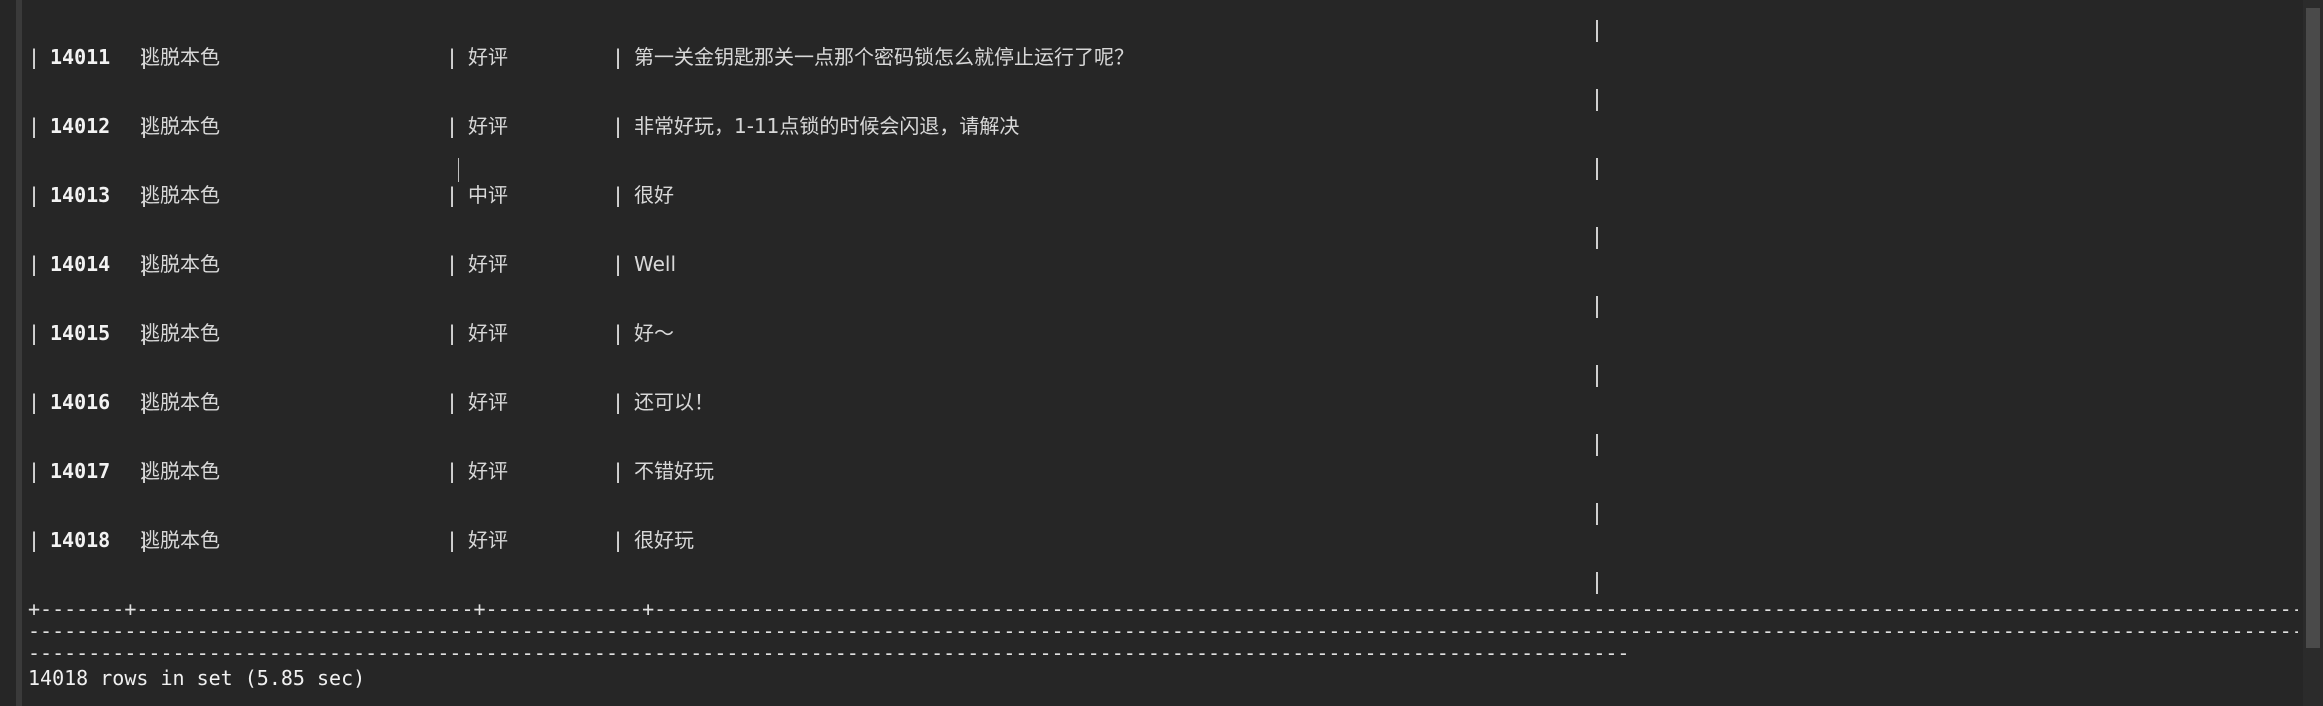  I want to click on table-row: | 14018 | 逃脱本色 | 好评 | 很好玩, so click(1163, 540).